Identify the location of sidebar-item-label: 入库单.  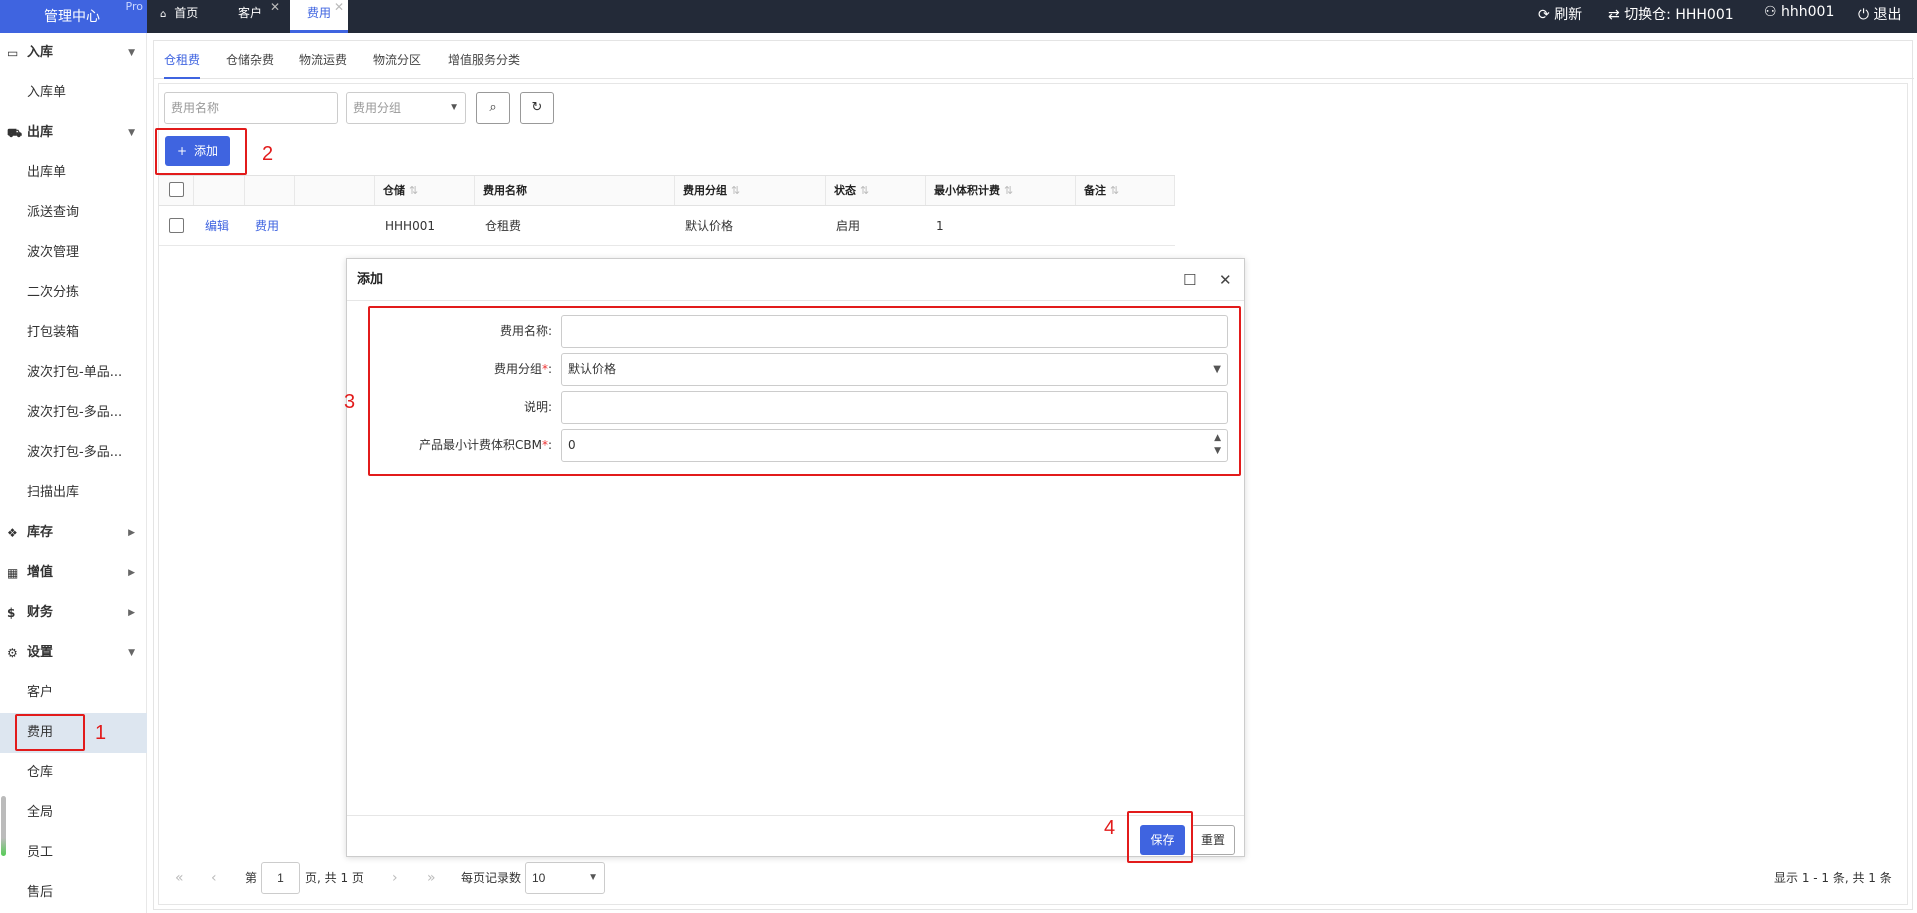
(47, 92).